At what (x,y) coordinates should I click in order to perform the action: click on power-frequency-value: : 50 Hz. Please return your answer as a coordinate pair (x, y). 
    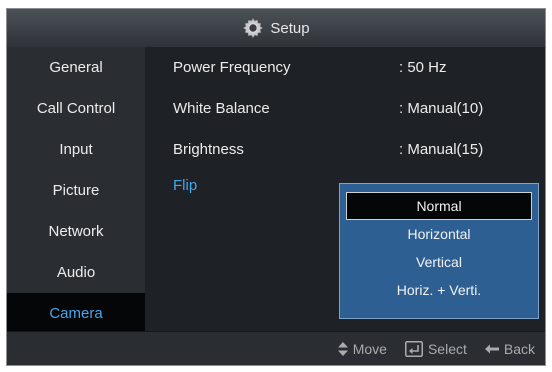
    Looking at the image, I should click on (423, 67).